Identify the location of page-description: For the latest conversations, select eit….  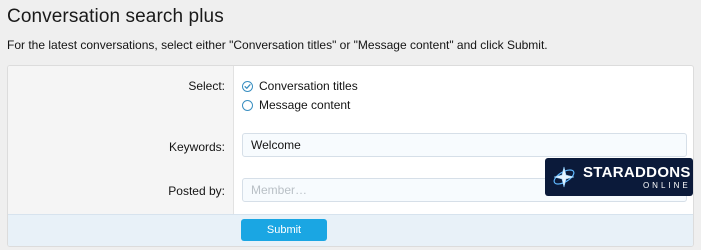
(277, 45).